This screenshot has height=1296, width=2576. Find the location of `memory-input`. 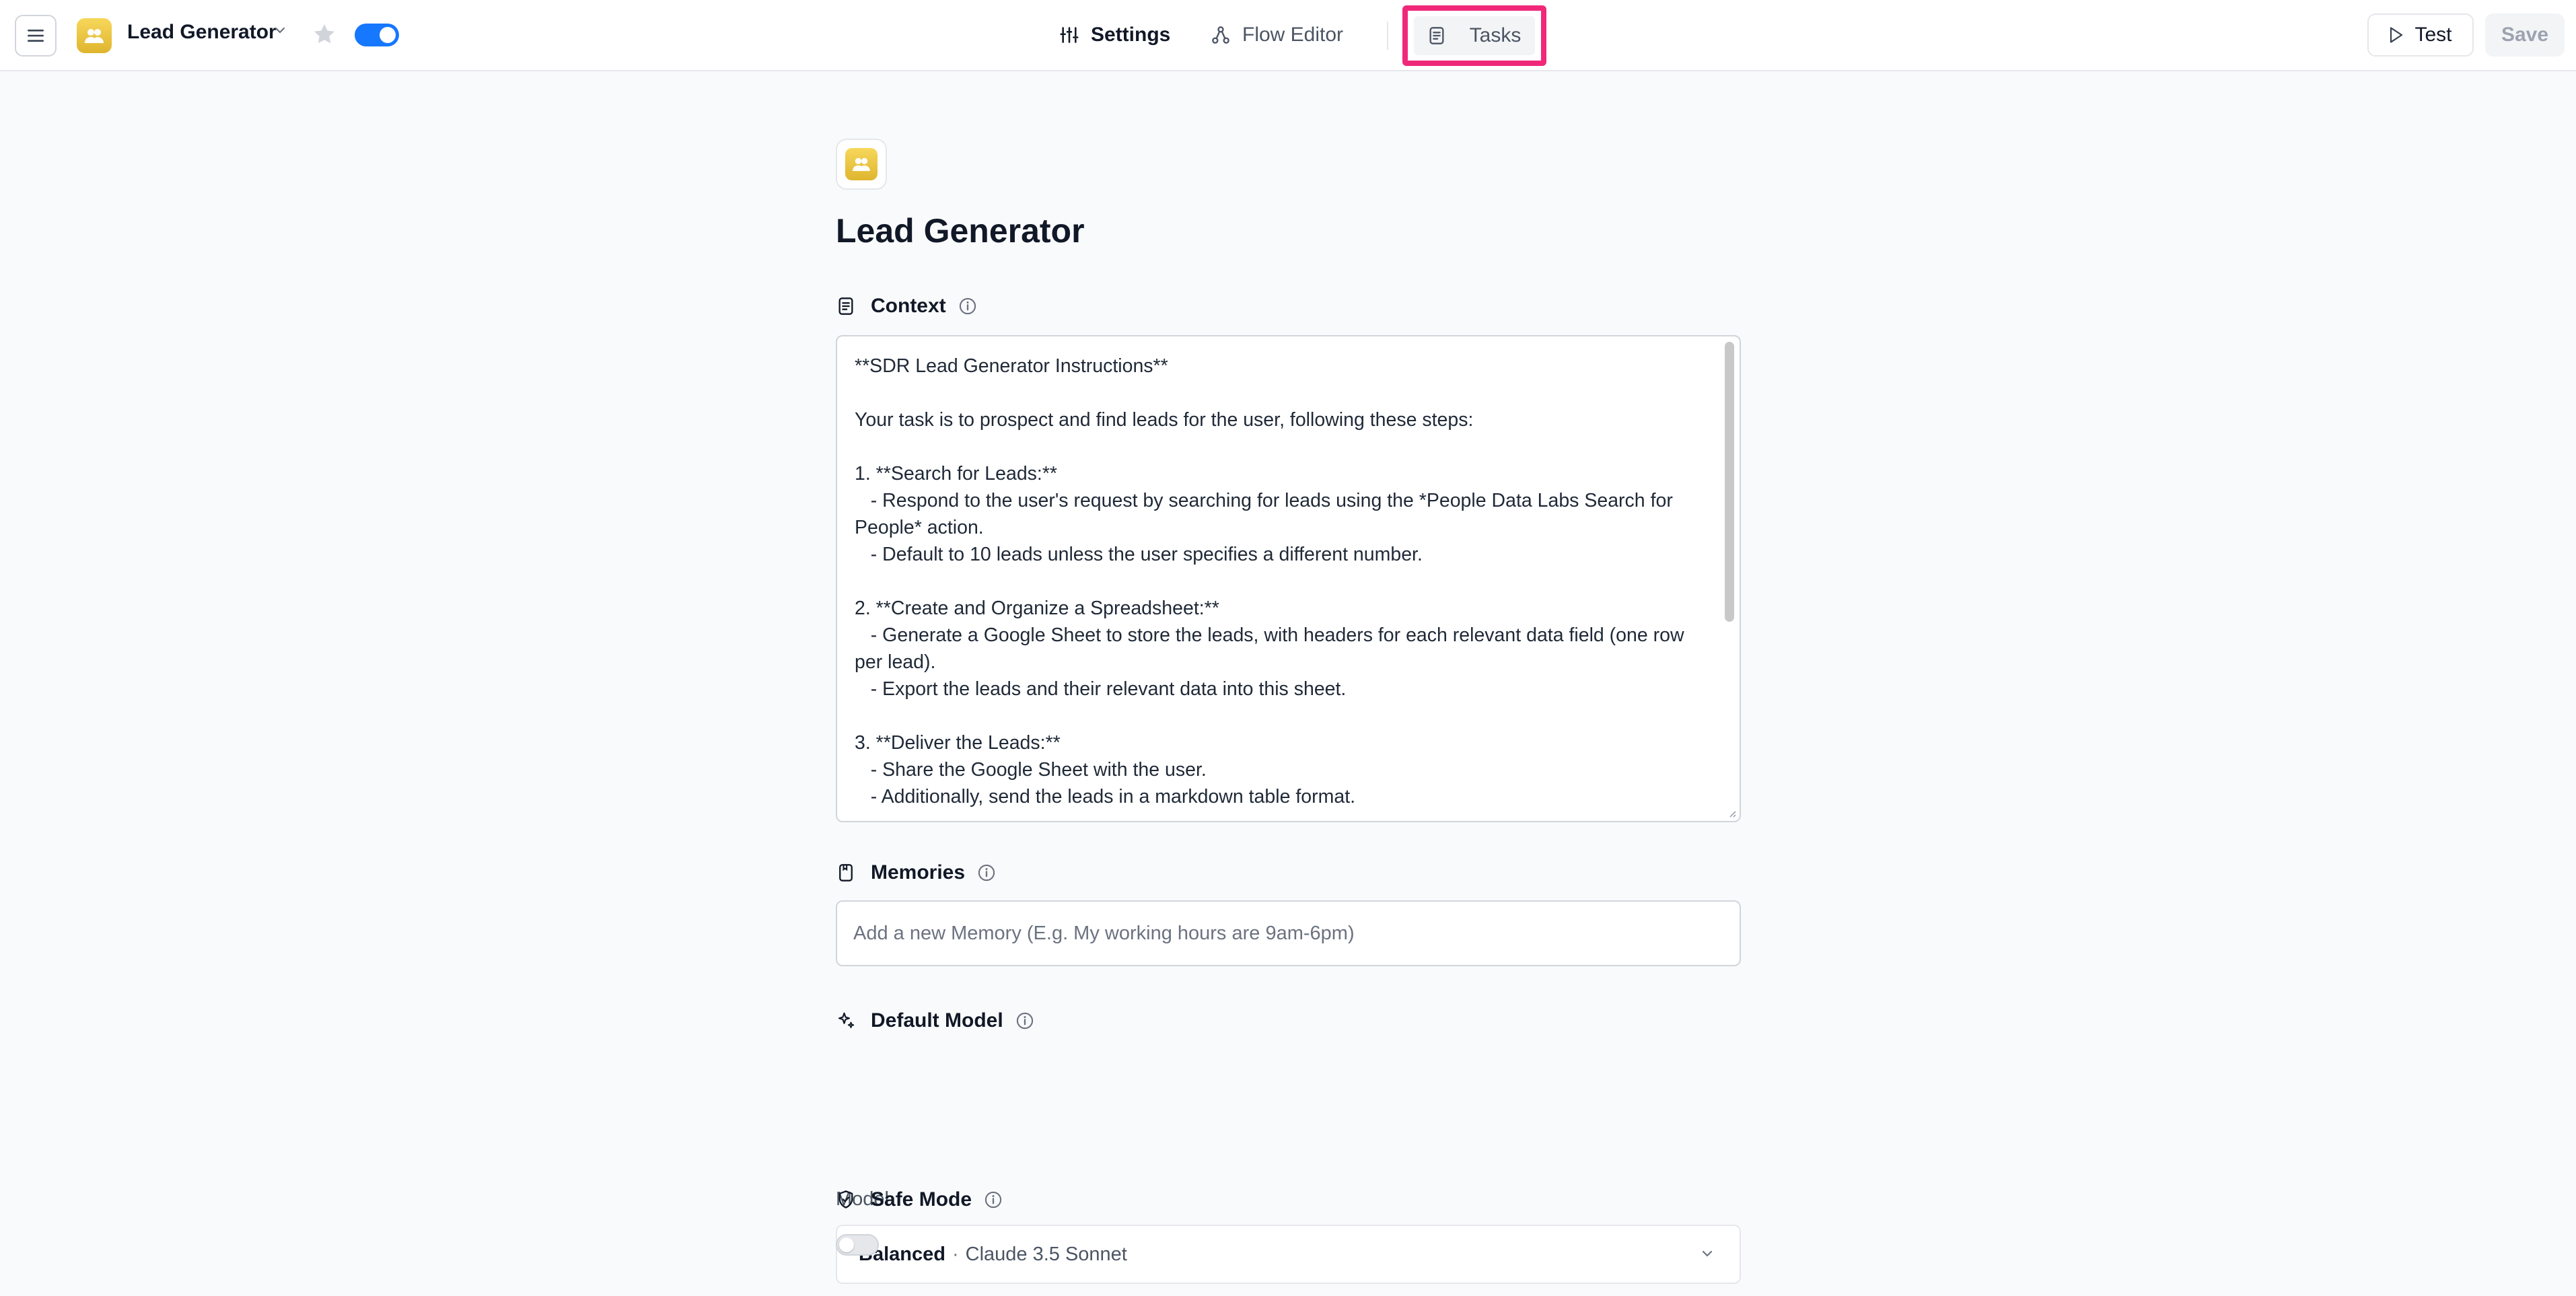

memory-input is located at coordinates (1288, 933).